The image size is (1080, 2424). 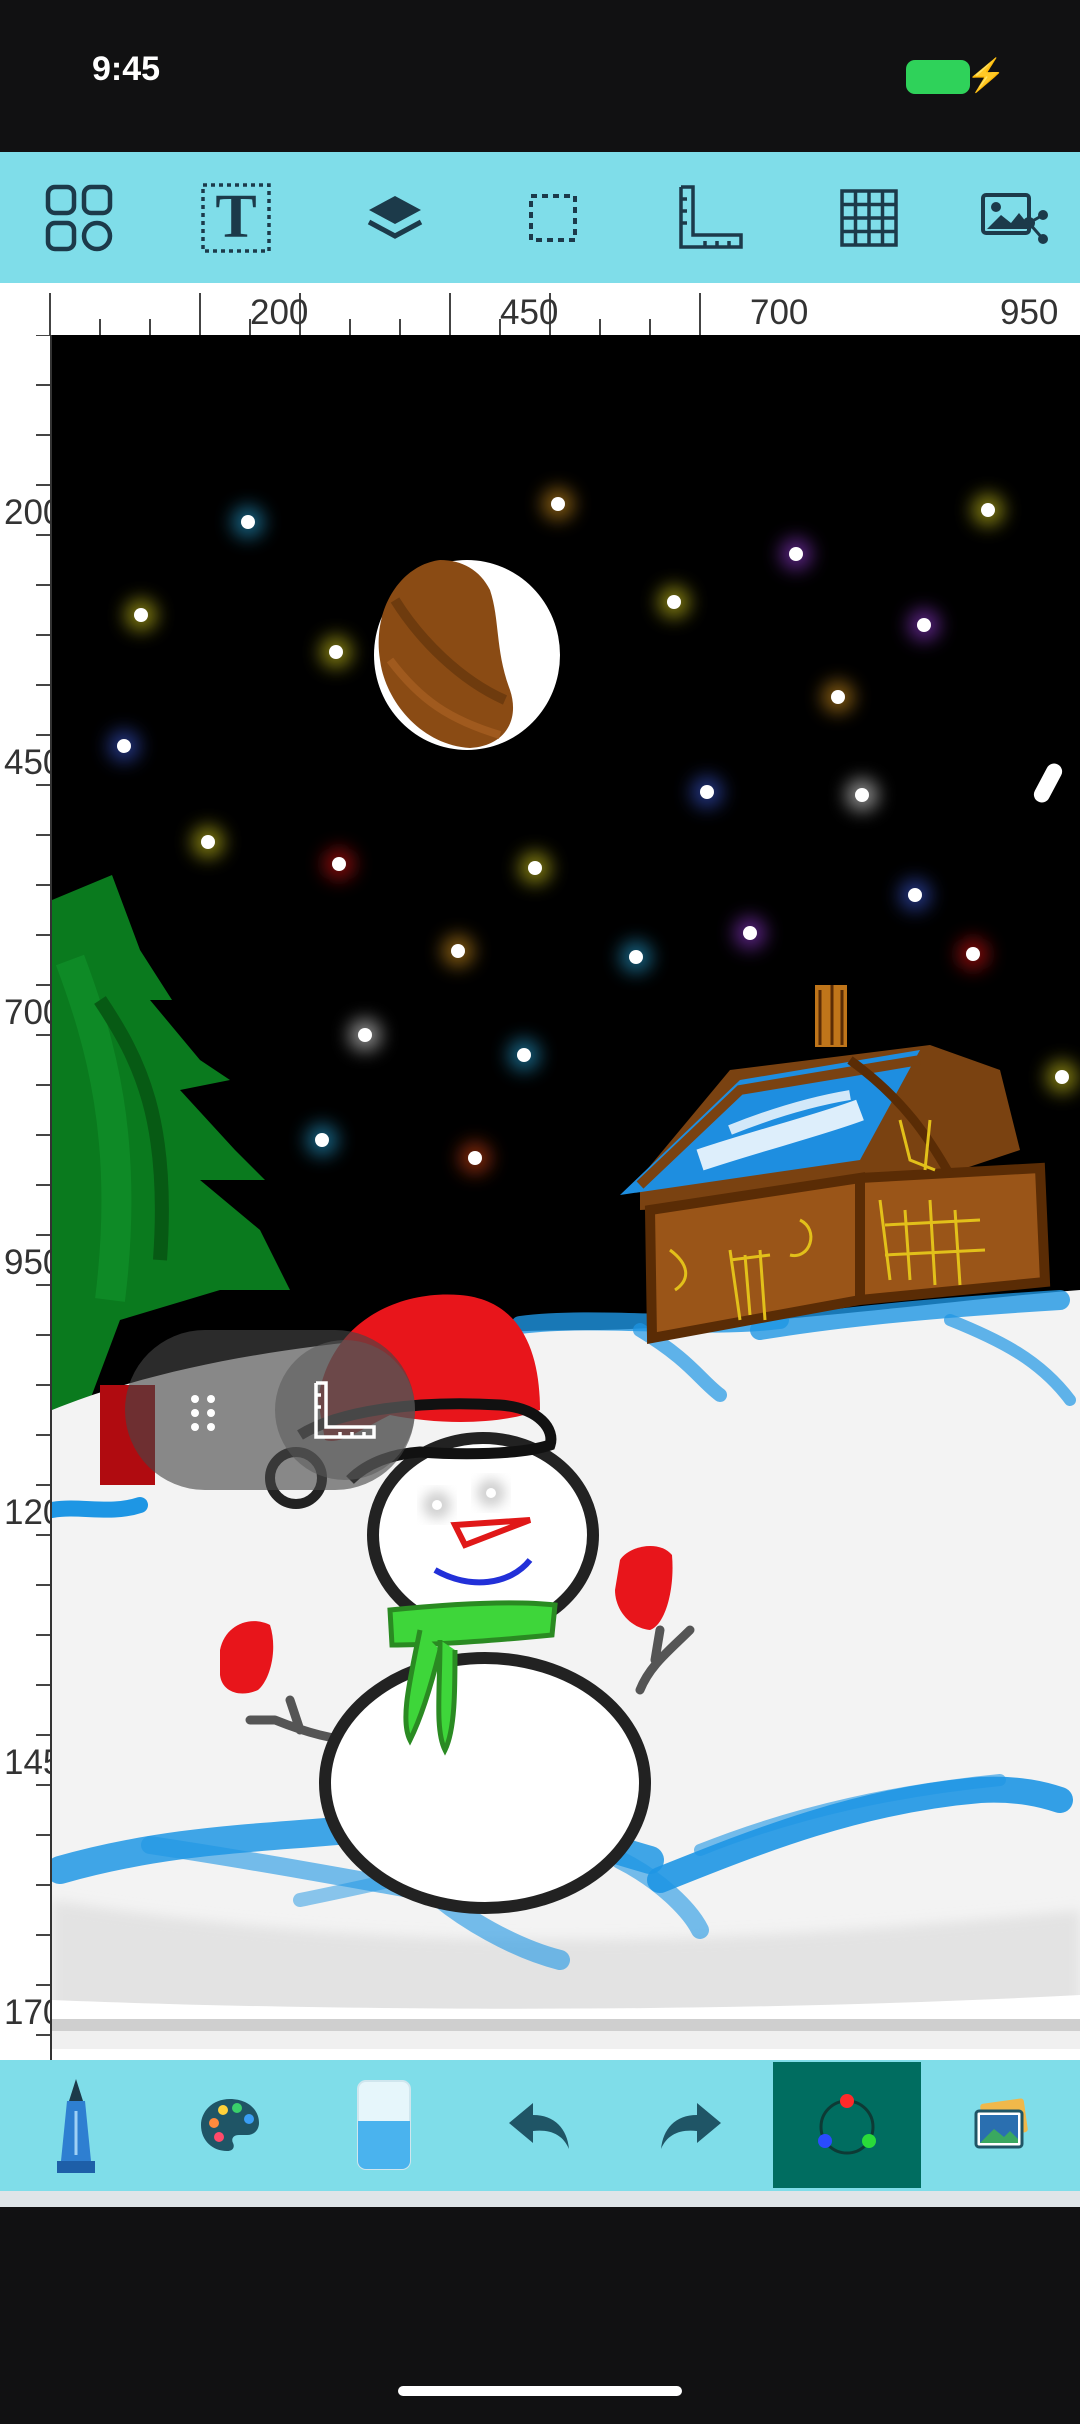 I want to click on text-T-label: T, so click(x=236, y=217).